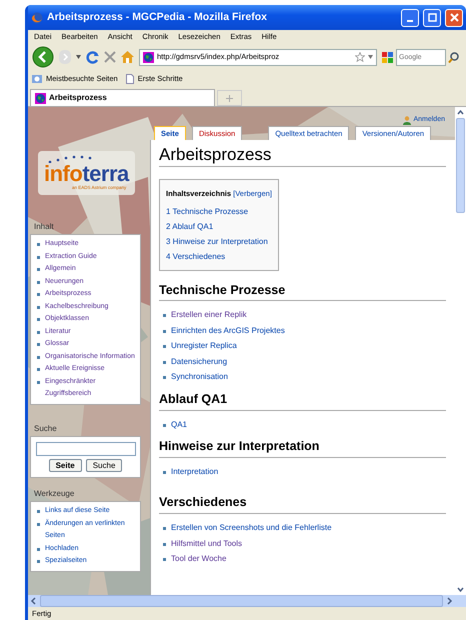 This screenshot has width=466, height=620. What do you see at coordinates (104, 465) in the screenshot?
I see `search-button: Suche` at bounding box center [104, 465].